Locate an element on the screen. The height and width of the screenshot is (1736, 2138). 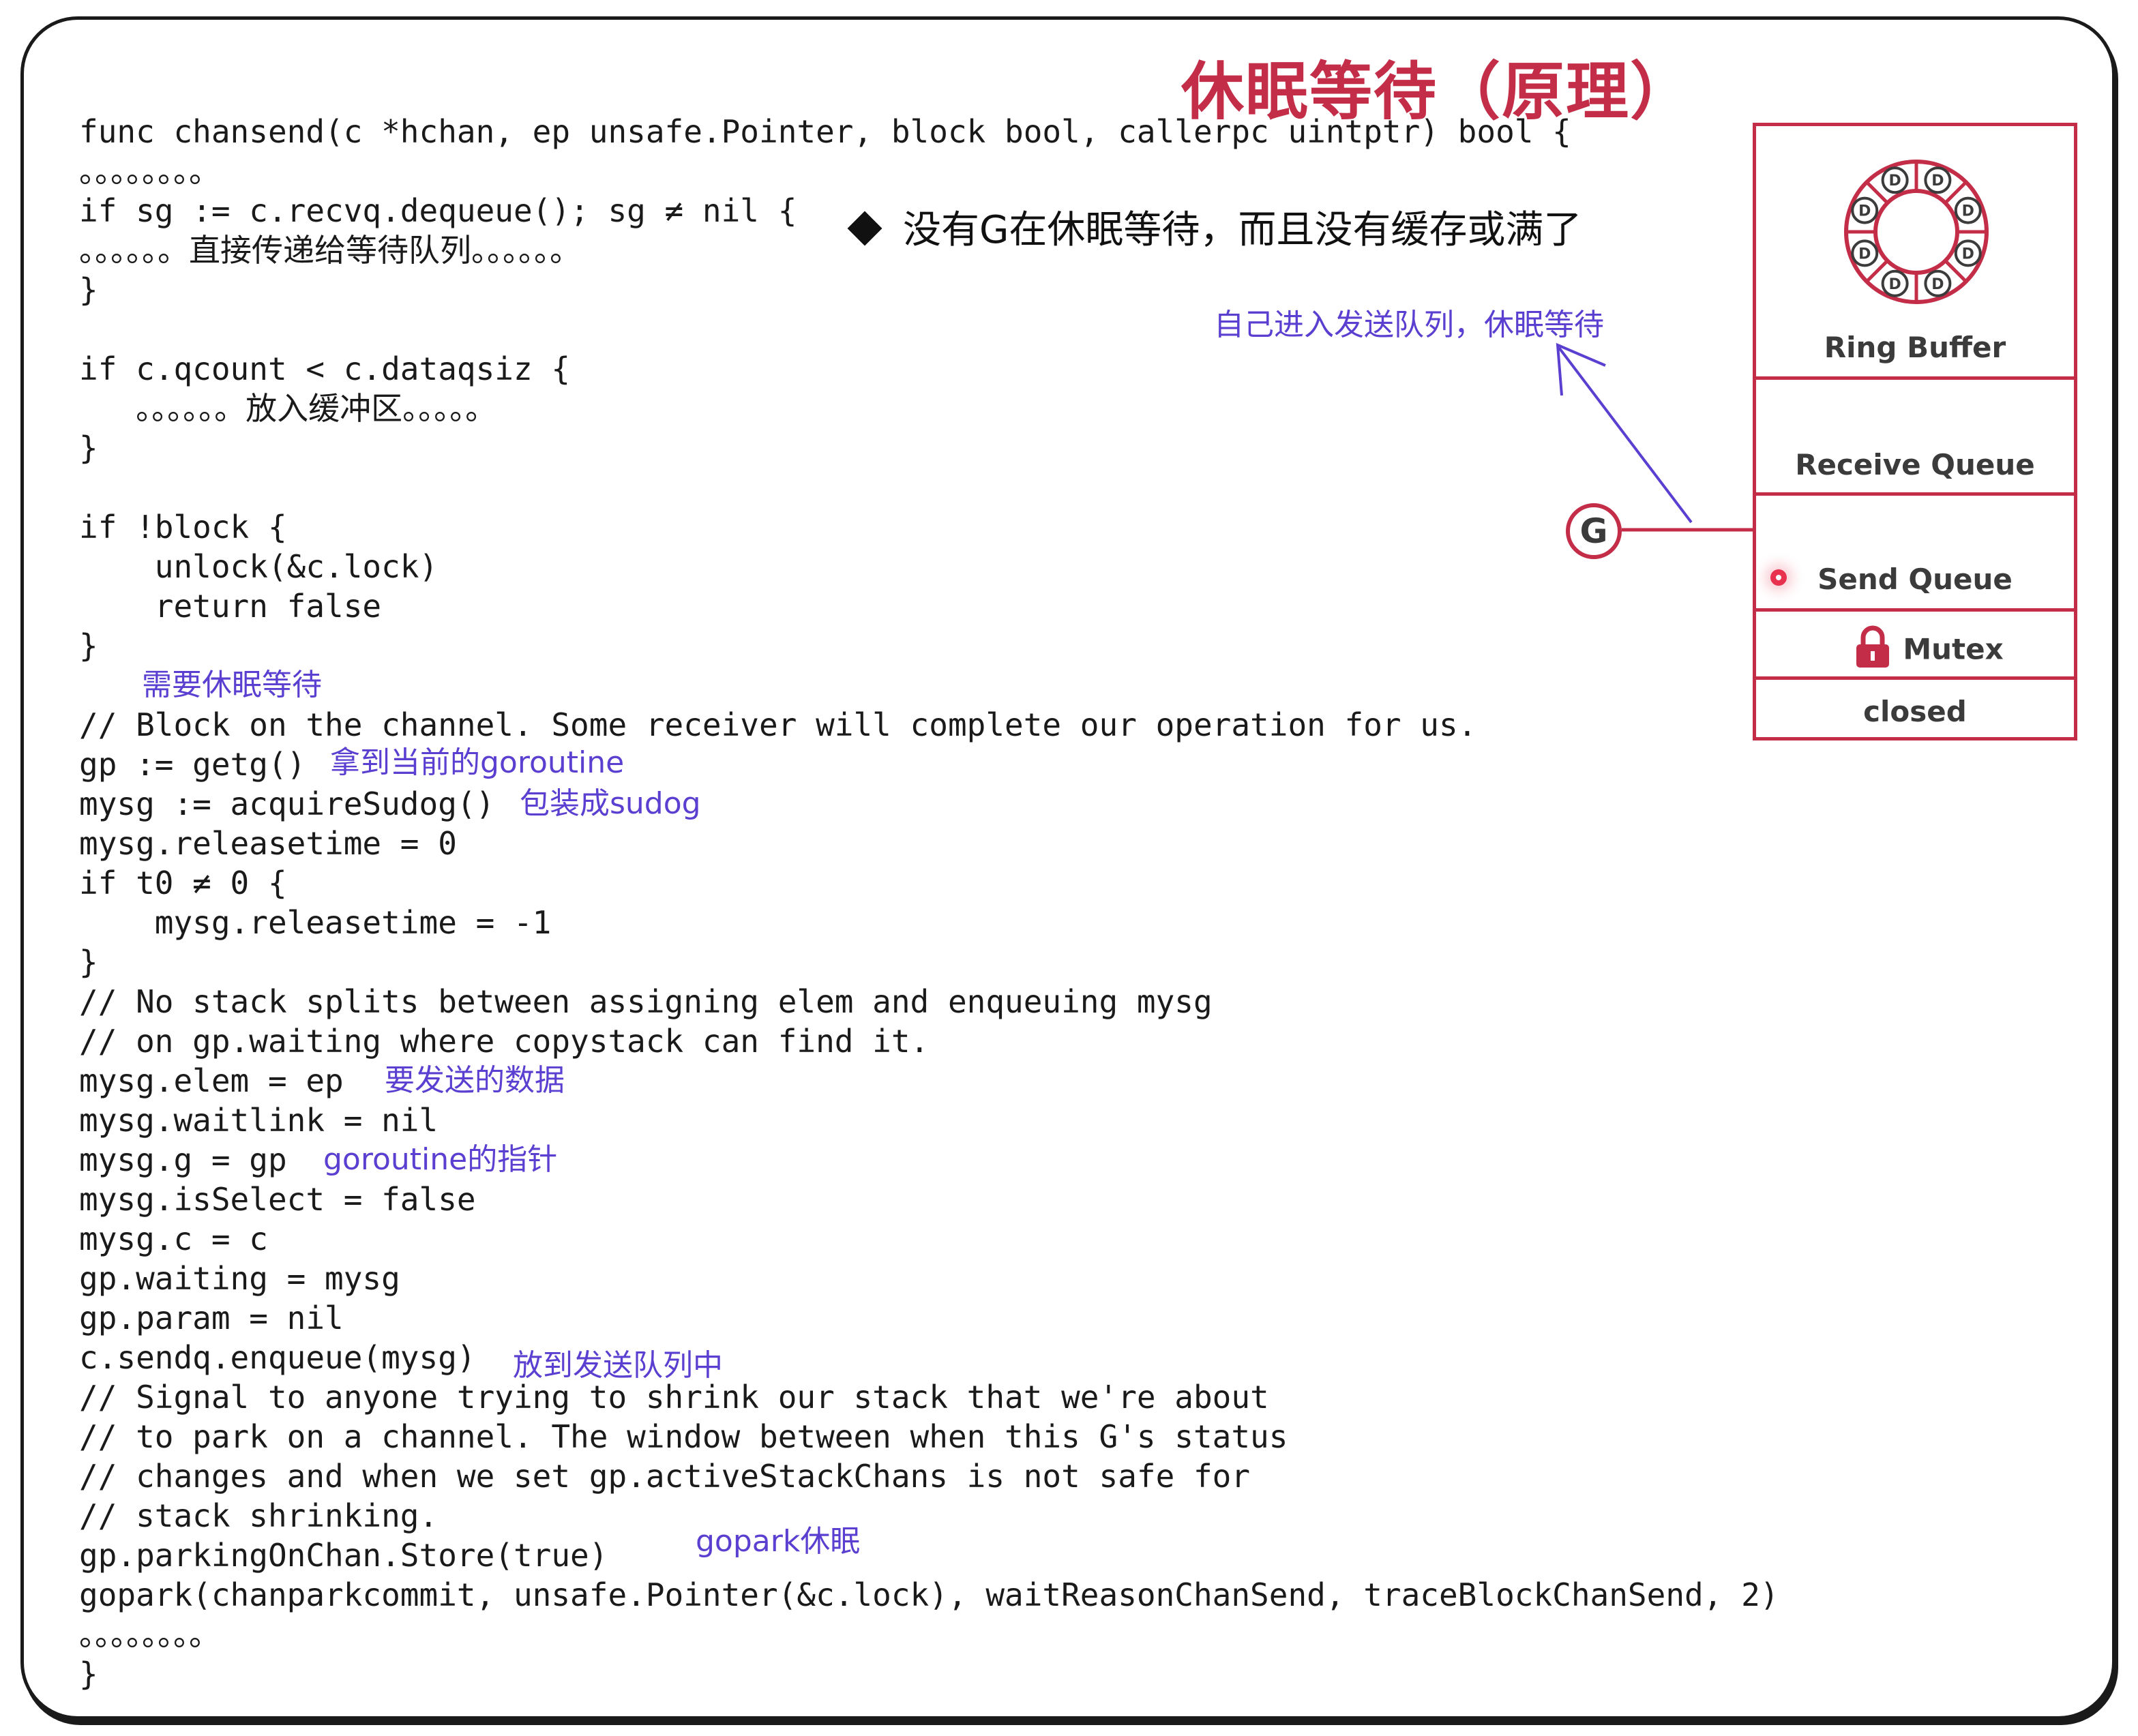
receive-queue-label: Receive Queue is located at coordinates (1915, 465).